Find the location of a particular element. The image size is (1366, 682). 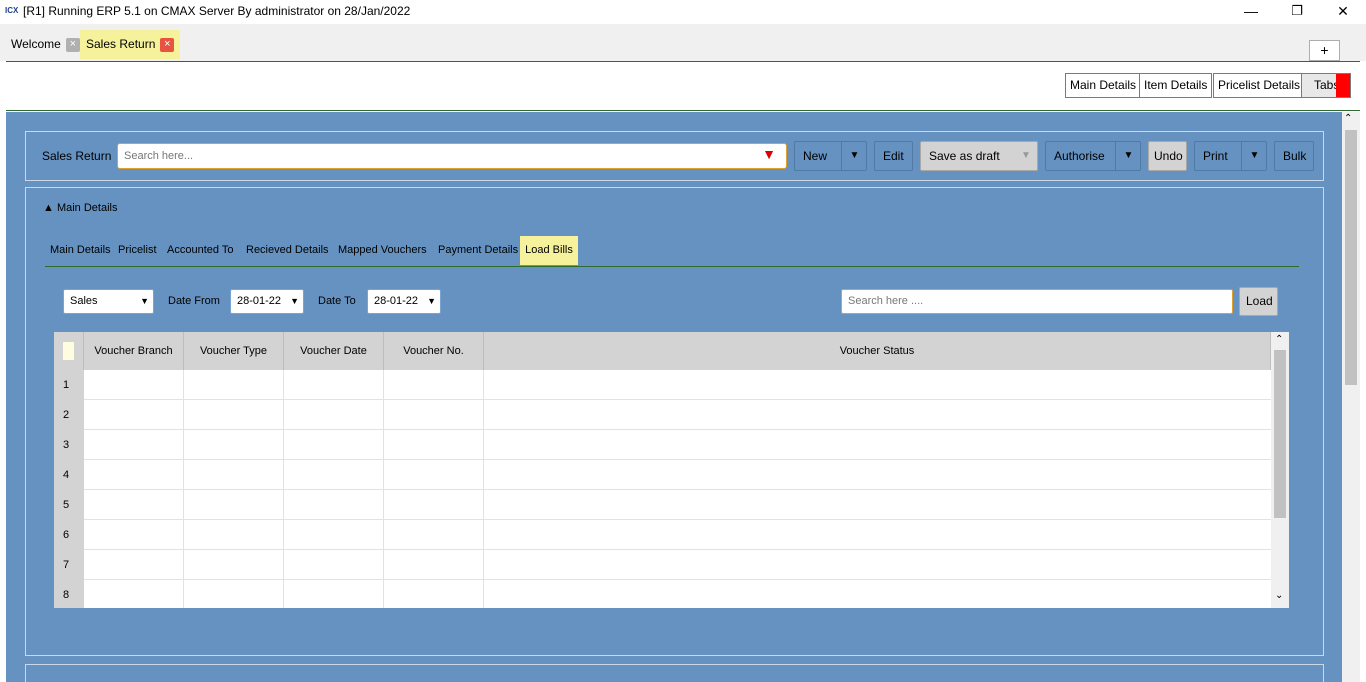

dropdown-icon: ▼ is located at coordinates (769, 154).